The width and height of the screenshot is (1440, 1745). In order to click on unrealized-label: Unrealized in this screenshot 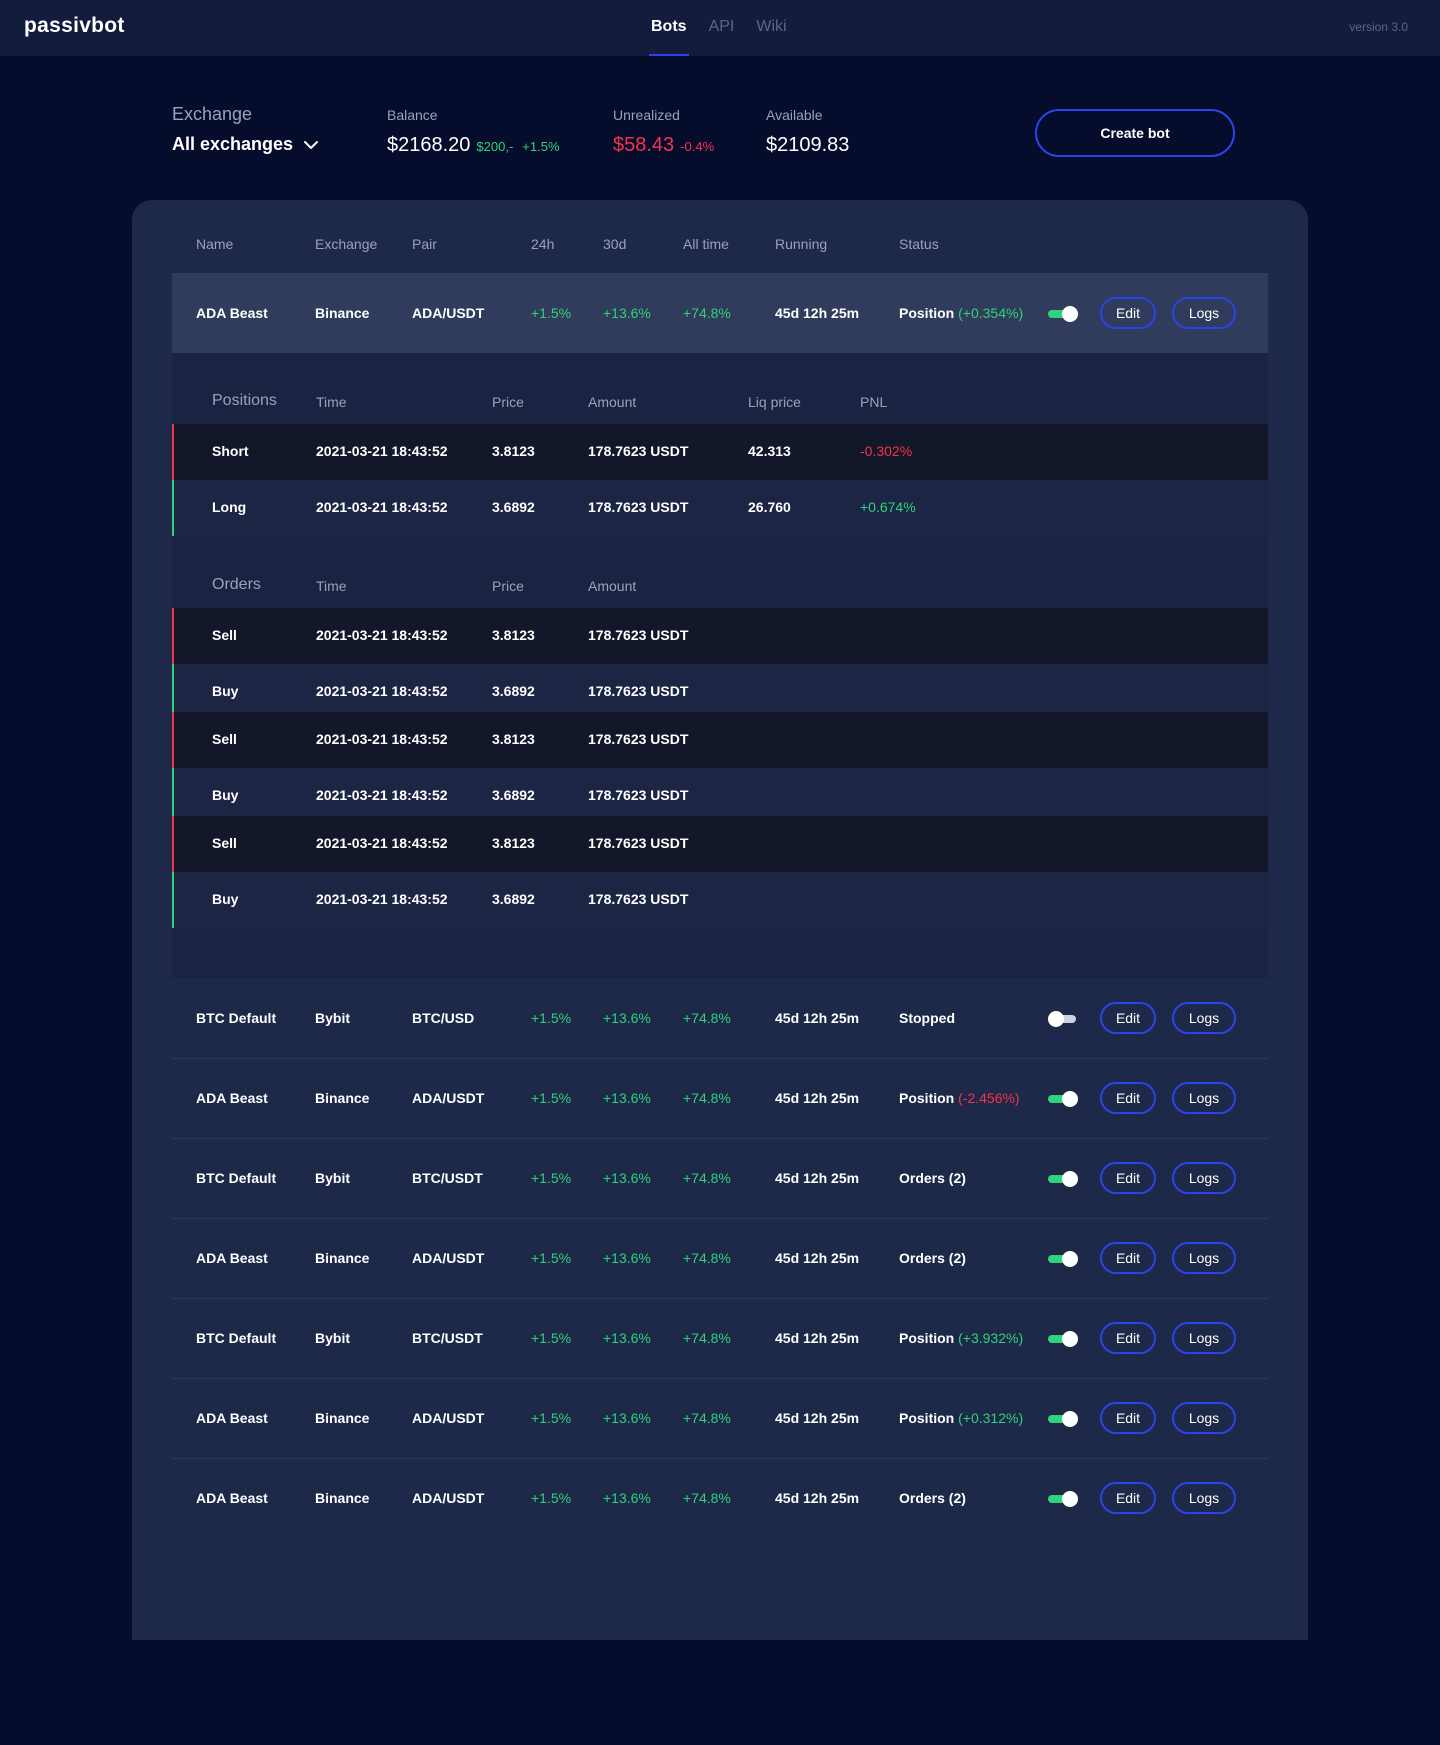, I will do `click(646, 115)`.